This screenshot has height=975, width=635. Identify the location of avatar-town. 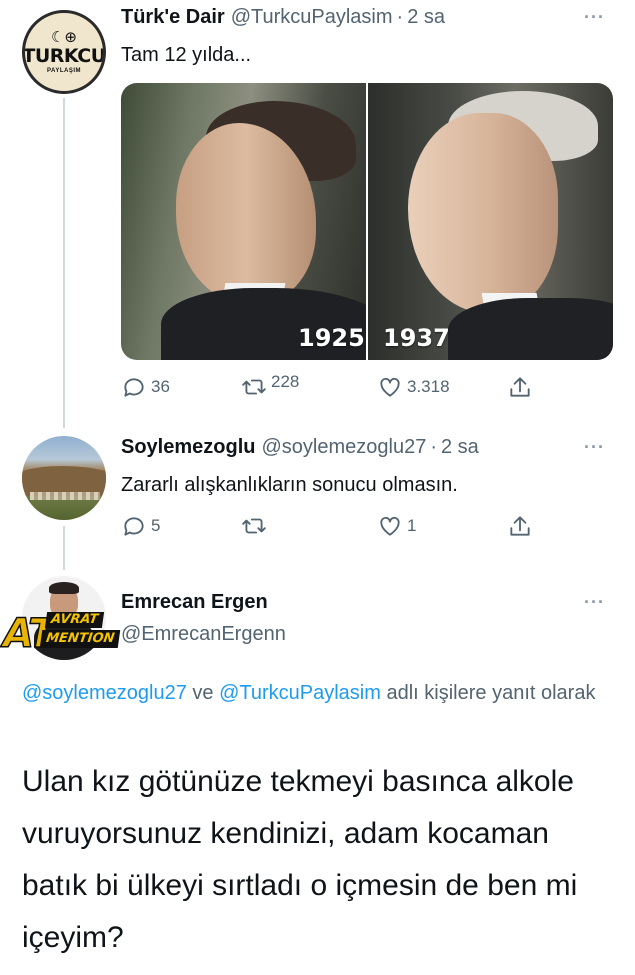
(65, 496).